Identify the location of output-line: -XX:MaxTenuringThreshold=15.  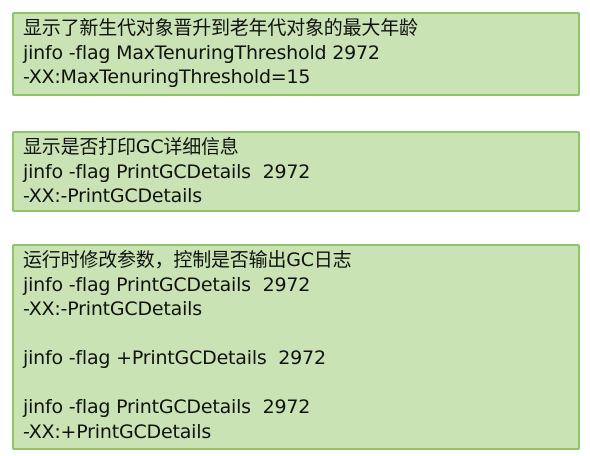
(167, 77).